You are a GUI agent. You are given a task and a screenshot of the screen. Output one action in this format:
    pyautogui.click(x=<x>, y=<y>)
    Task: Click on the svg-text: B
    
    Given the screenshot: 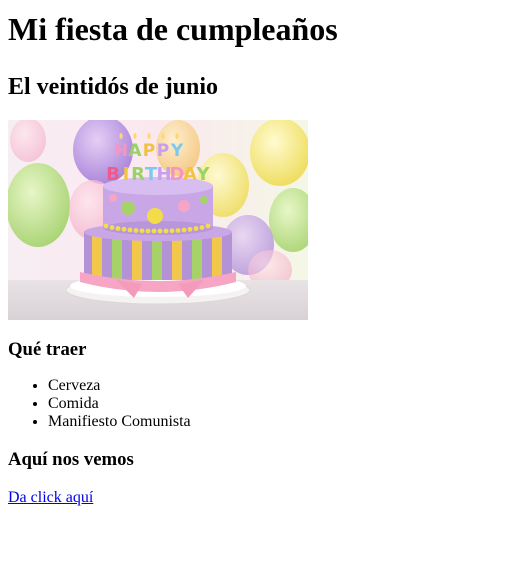 What is the action you would take?
    pyautogui.click(x=113, y=174)
    